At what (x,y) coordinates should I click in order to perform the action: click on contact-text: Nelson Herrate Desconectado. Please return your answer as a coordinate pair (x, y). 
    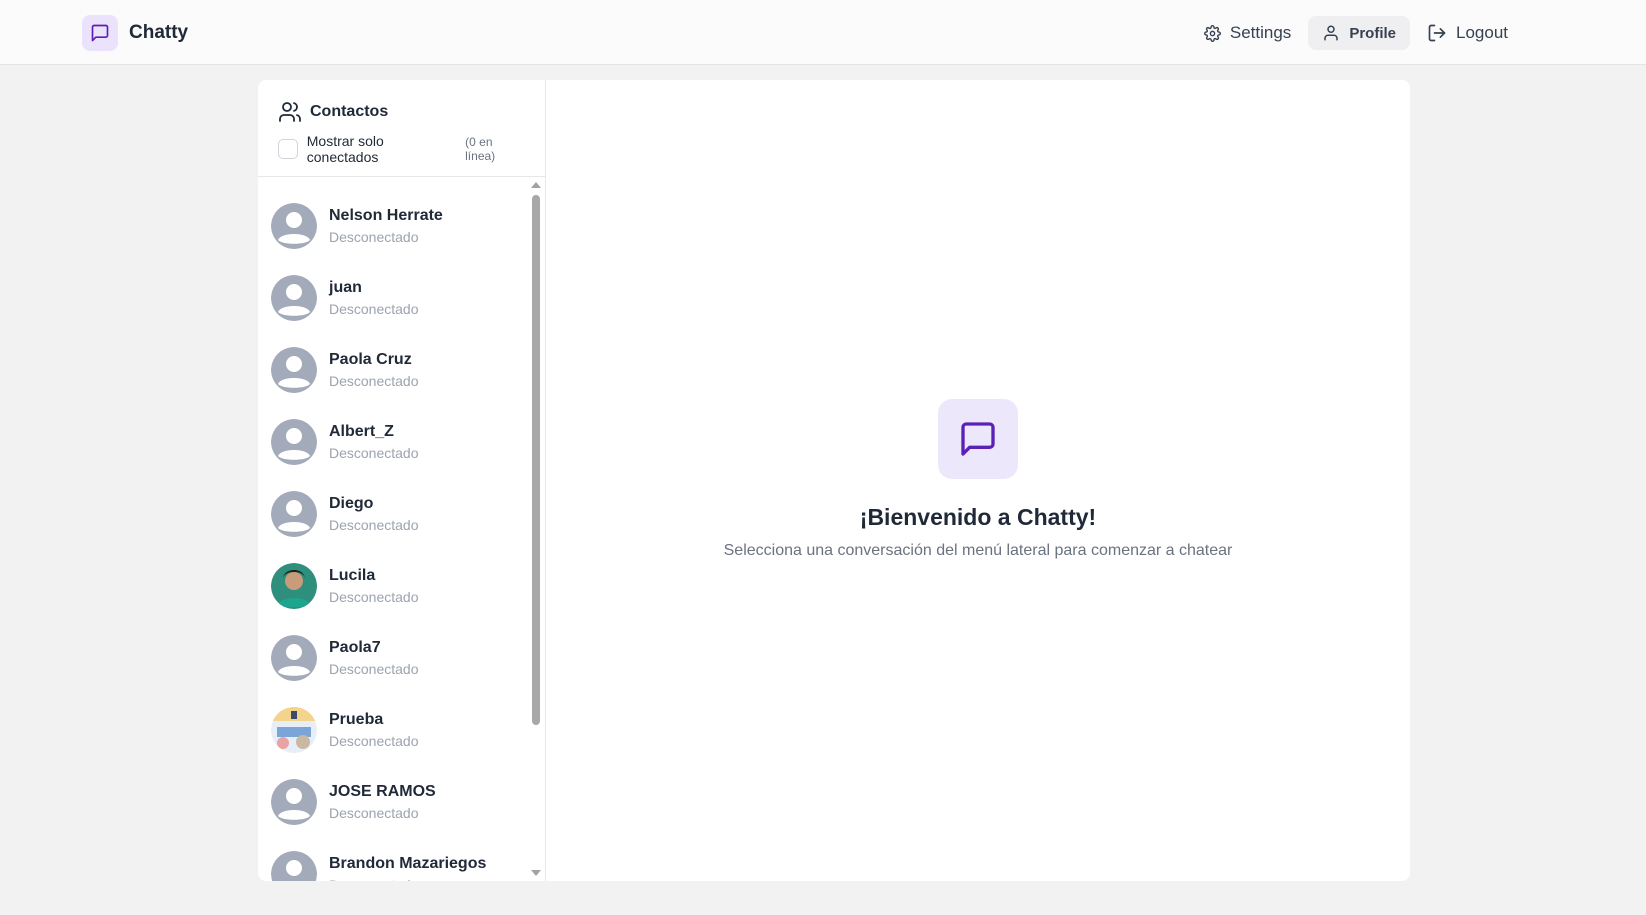
    Looking at the image, I should click on (386, 226).